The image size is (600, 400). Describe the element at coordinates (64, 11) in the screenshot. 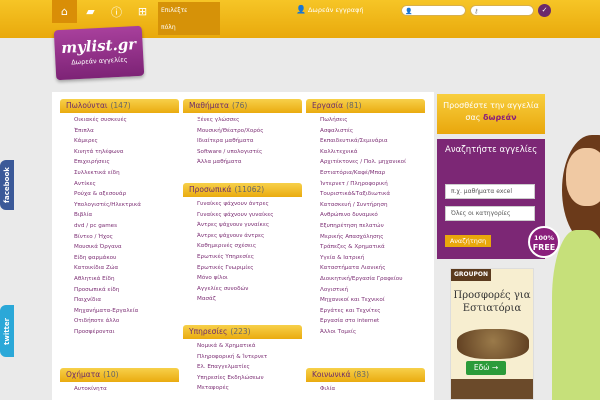

I see `home-icon: ⌂` at that location.